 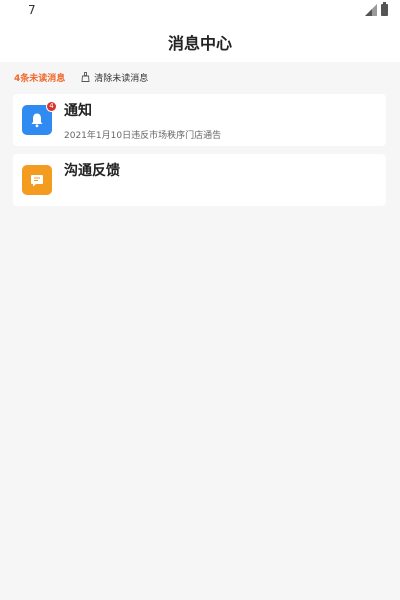 What do you see at coordinates (37, 120) in the screenshot?
I see `bell-icon` at bounding box center [37, 120].